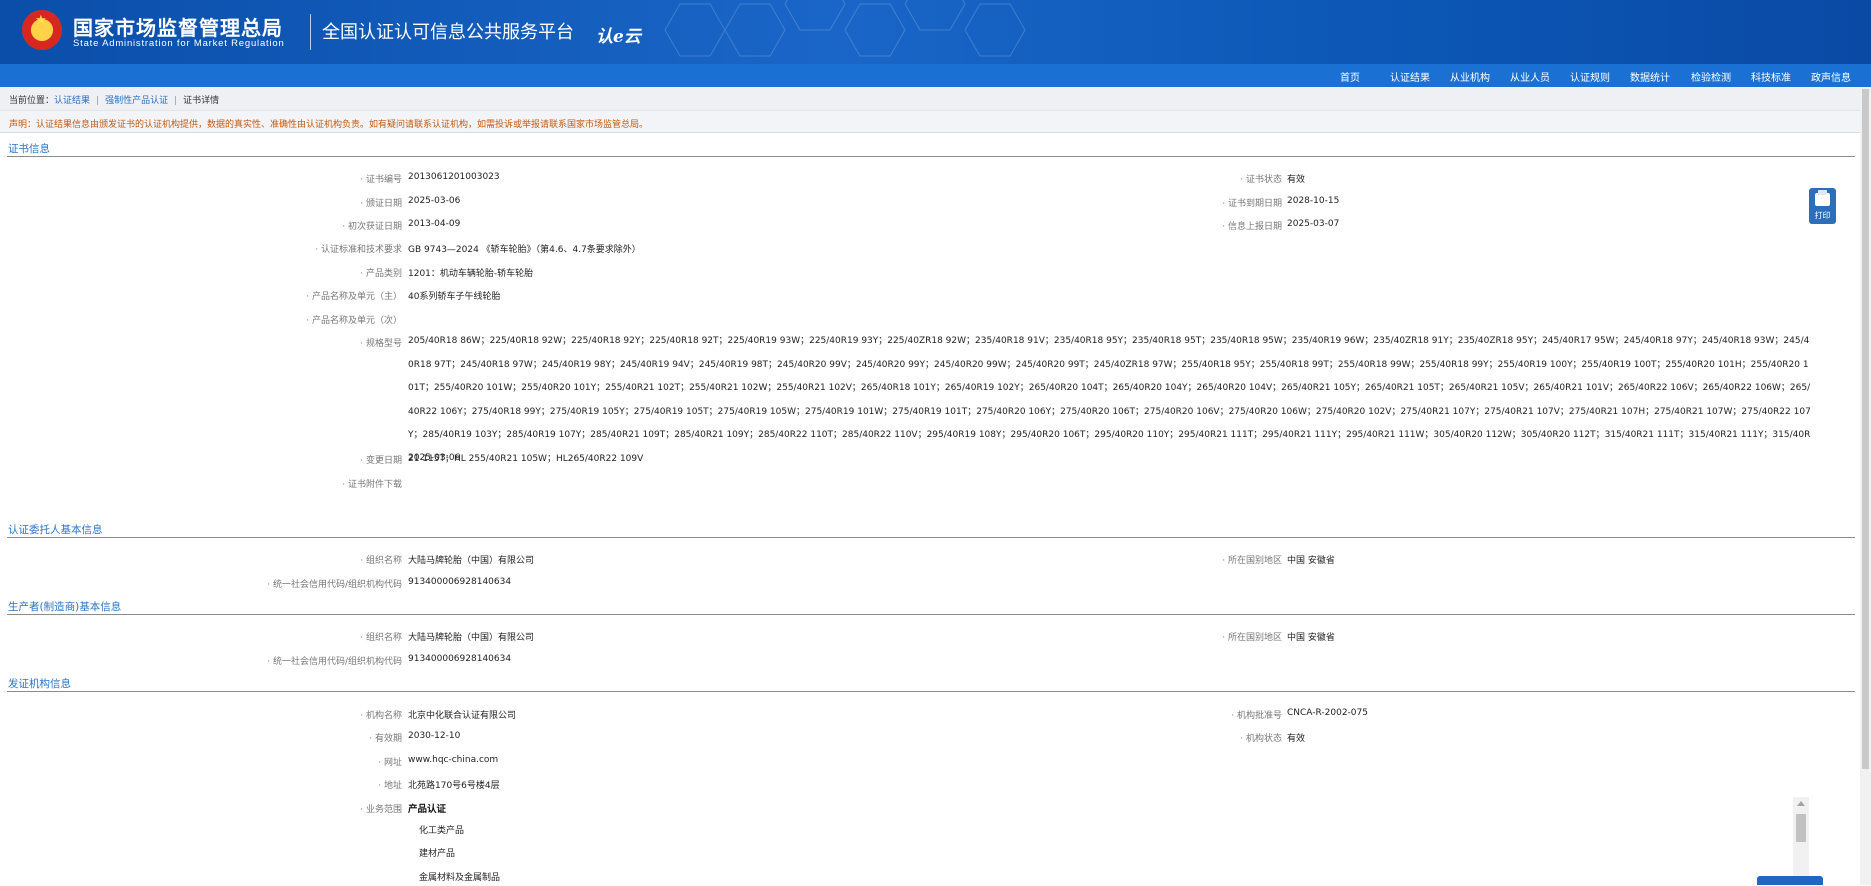  What do you see at coordinates (1252, 204) in the screenshot?
I see `label-expiry-date: · 证书到期日期` at bounding box center [1252, 204].